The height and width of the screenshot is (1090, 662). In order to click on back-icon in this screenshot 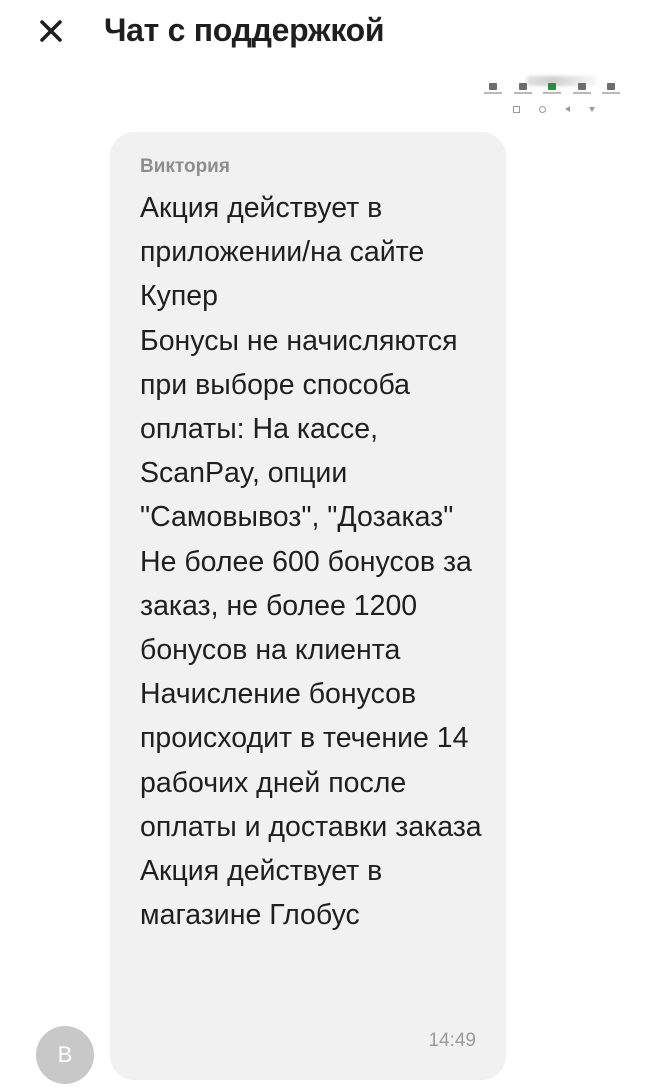, I will do `click(567, 109)`.